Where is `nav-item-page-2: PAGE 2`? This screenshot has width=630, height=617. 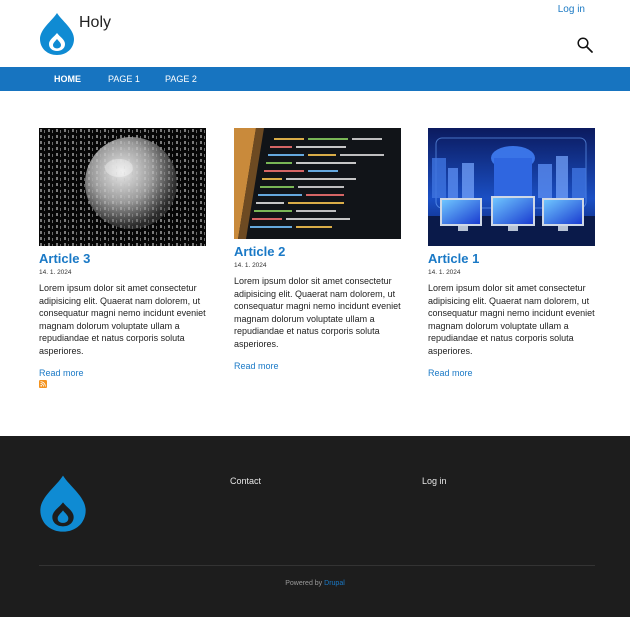 nav-item-page-2: PAGE 2 is located at coordinates (181, 79).